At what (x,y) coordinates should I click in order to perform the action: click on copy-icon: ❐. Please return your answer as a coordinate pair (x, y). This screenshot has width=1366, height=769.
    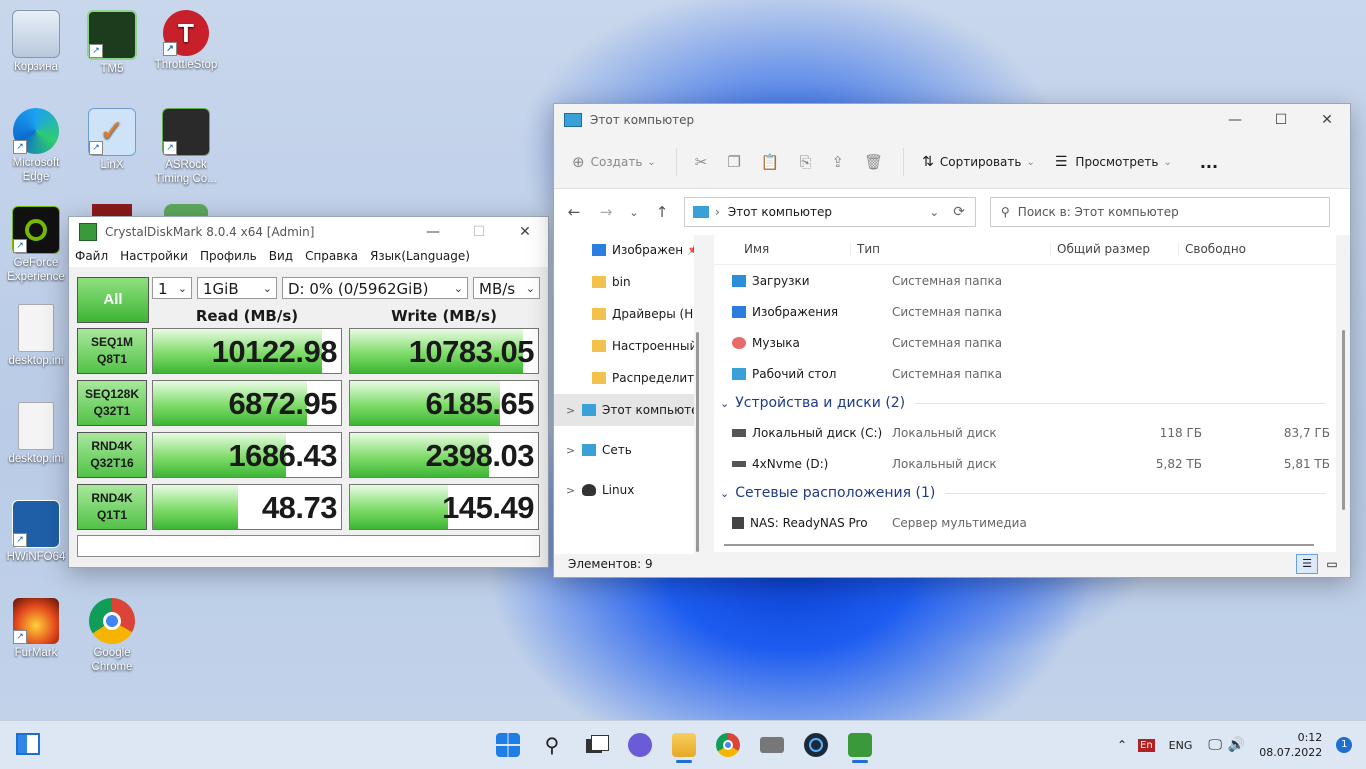
    Looking at the image, I should click on (733, 162).